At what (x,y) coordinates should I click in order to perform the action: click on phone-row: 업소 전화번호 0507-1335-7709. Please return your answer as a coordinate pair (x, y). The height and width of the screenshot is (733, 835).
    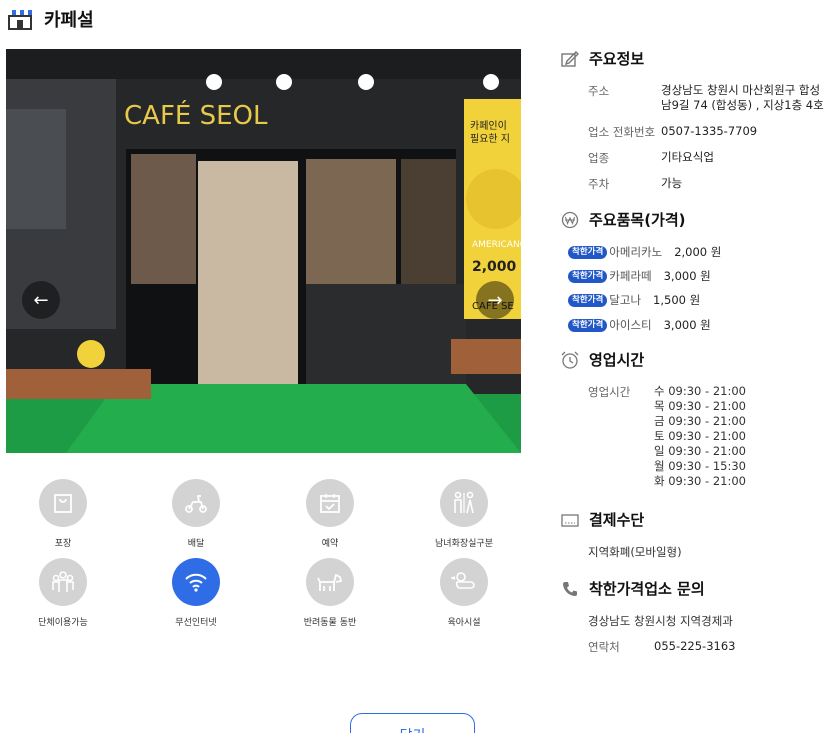
    Looking at the image, I should click on (672, 132).